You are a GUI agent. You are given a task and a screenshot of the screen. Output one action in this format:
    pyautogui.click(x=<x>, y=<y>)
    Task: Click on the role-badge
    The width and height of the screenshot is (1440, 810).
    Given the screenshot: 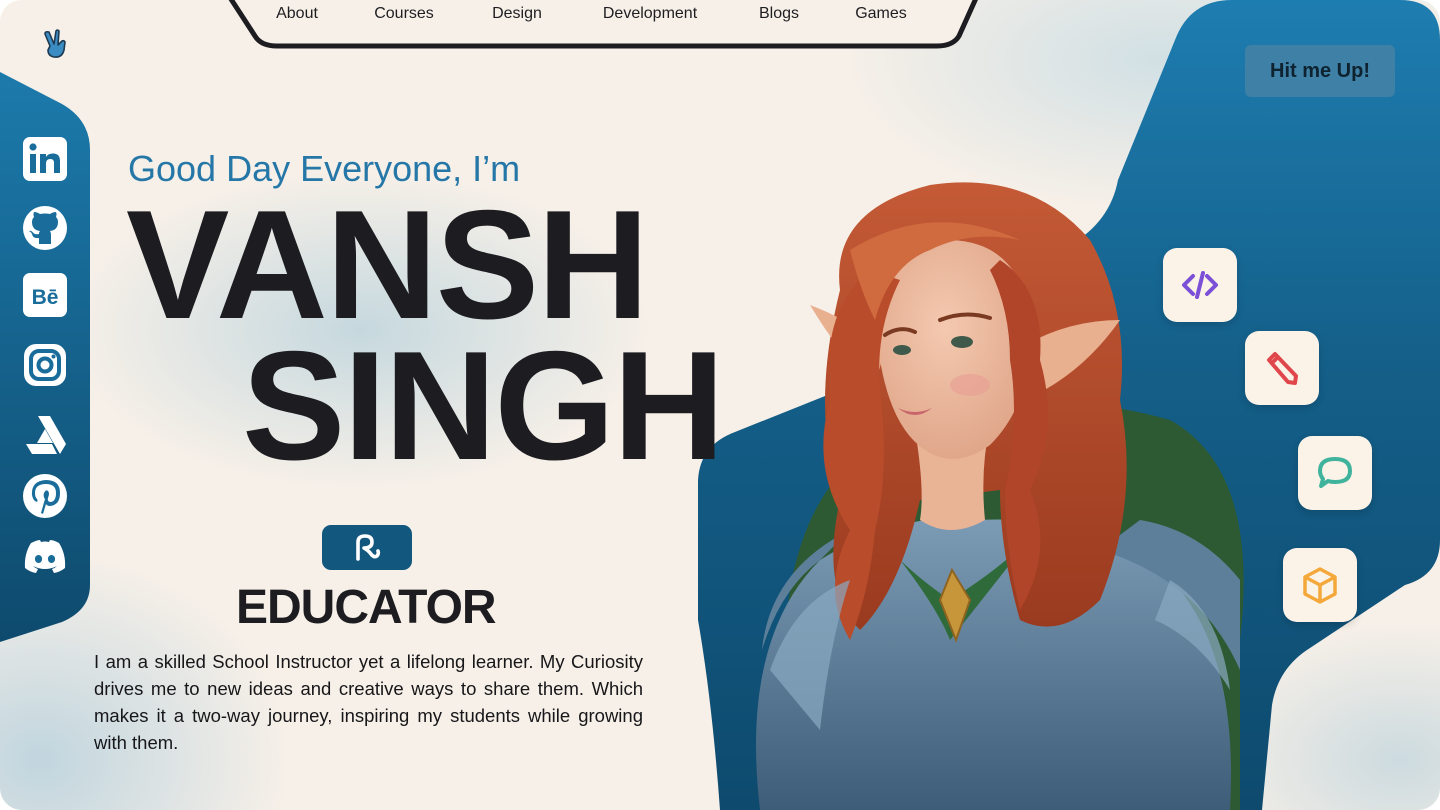 What is the action you would take?
    pyautogui.click(x=367, y=547)
    